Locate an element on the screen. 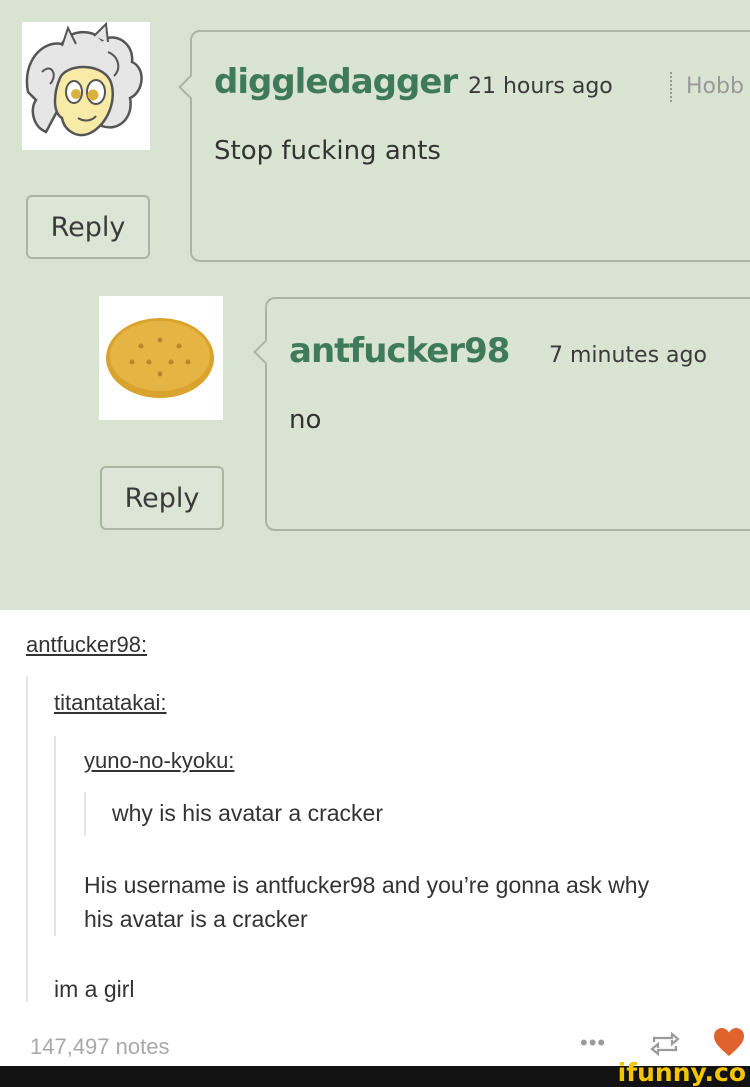  more-icon: ••• is located at coordinates (593, 1043).